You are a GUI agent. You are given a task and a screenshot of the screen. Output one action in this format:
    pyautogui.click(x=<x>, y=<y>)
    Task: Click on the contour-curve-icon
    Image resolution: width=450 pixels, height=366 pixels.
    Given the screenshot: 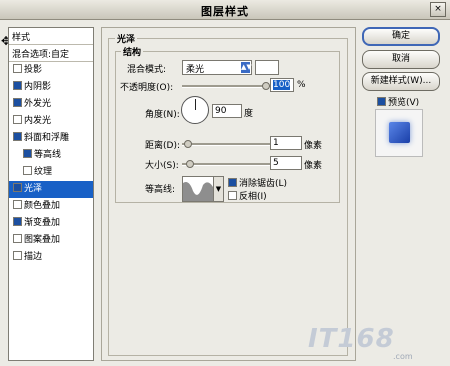 What is the action you would take?
    pyautogui.click(x=198, y=191)
    